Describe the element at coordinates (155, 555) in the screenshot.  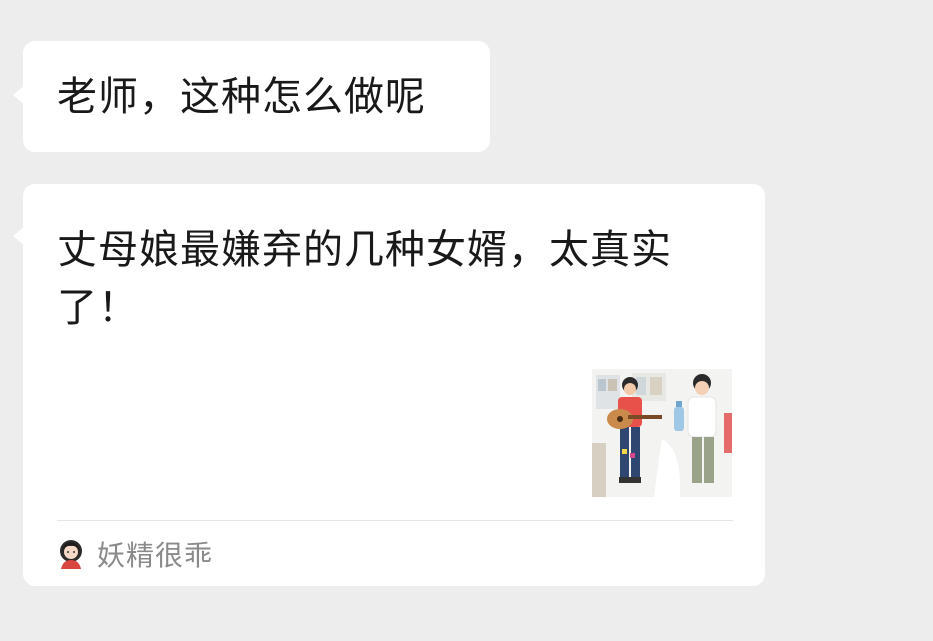
I see `source-account-name: 妖精很乖` at that location.